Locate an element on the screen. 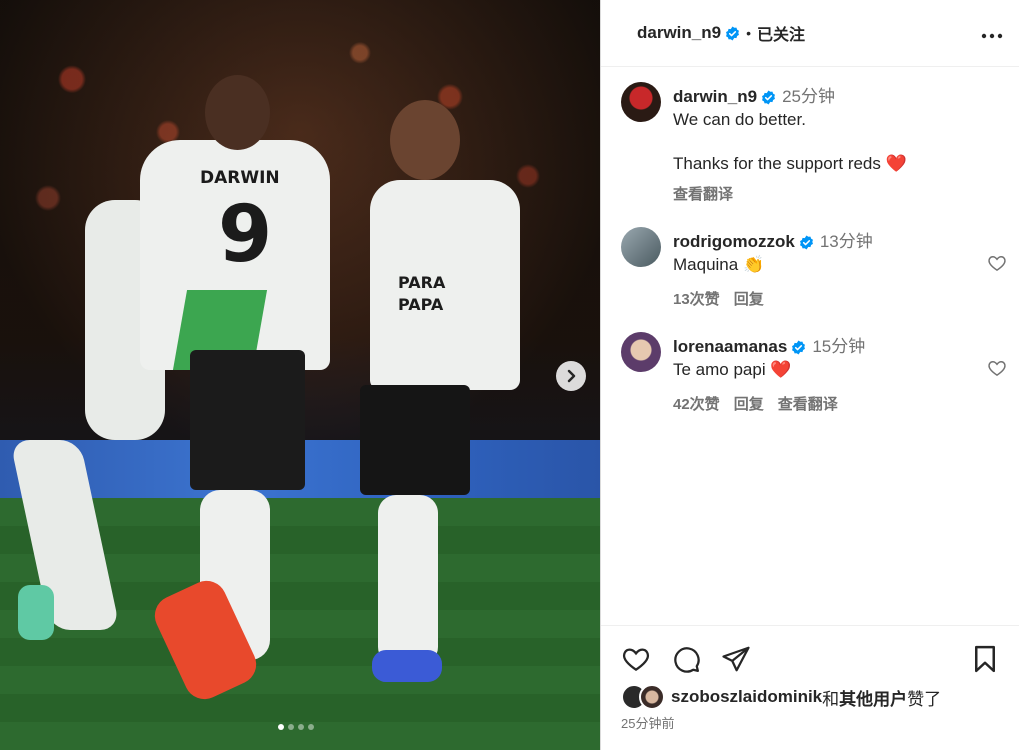 The width and height of the screenshot is (1019, 750). player-back-shorts is located at coordinates (247, 420).